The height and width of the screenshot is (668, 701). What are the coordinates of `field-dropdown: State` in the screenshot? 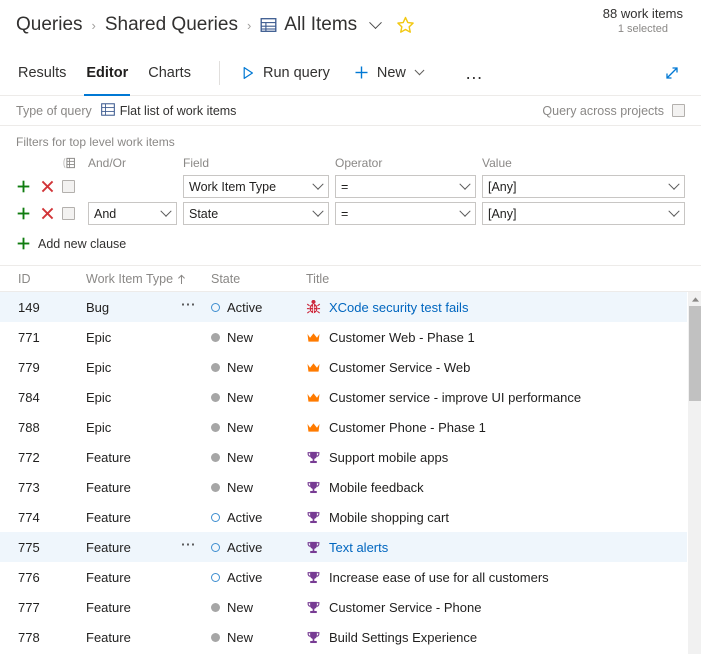 It's located at (256, 213).